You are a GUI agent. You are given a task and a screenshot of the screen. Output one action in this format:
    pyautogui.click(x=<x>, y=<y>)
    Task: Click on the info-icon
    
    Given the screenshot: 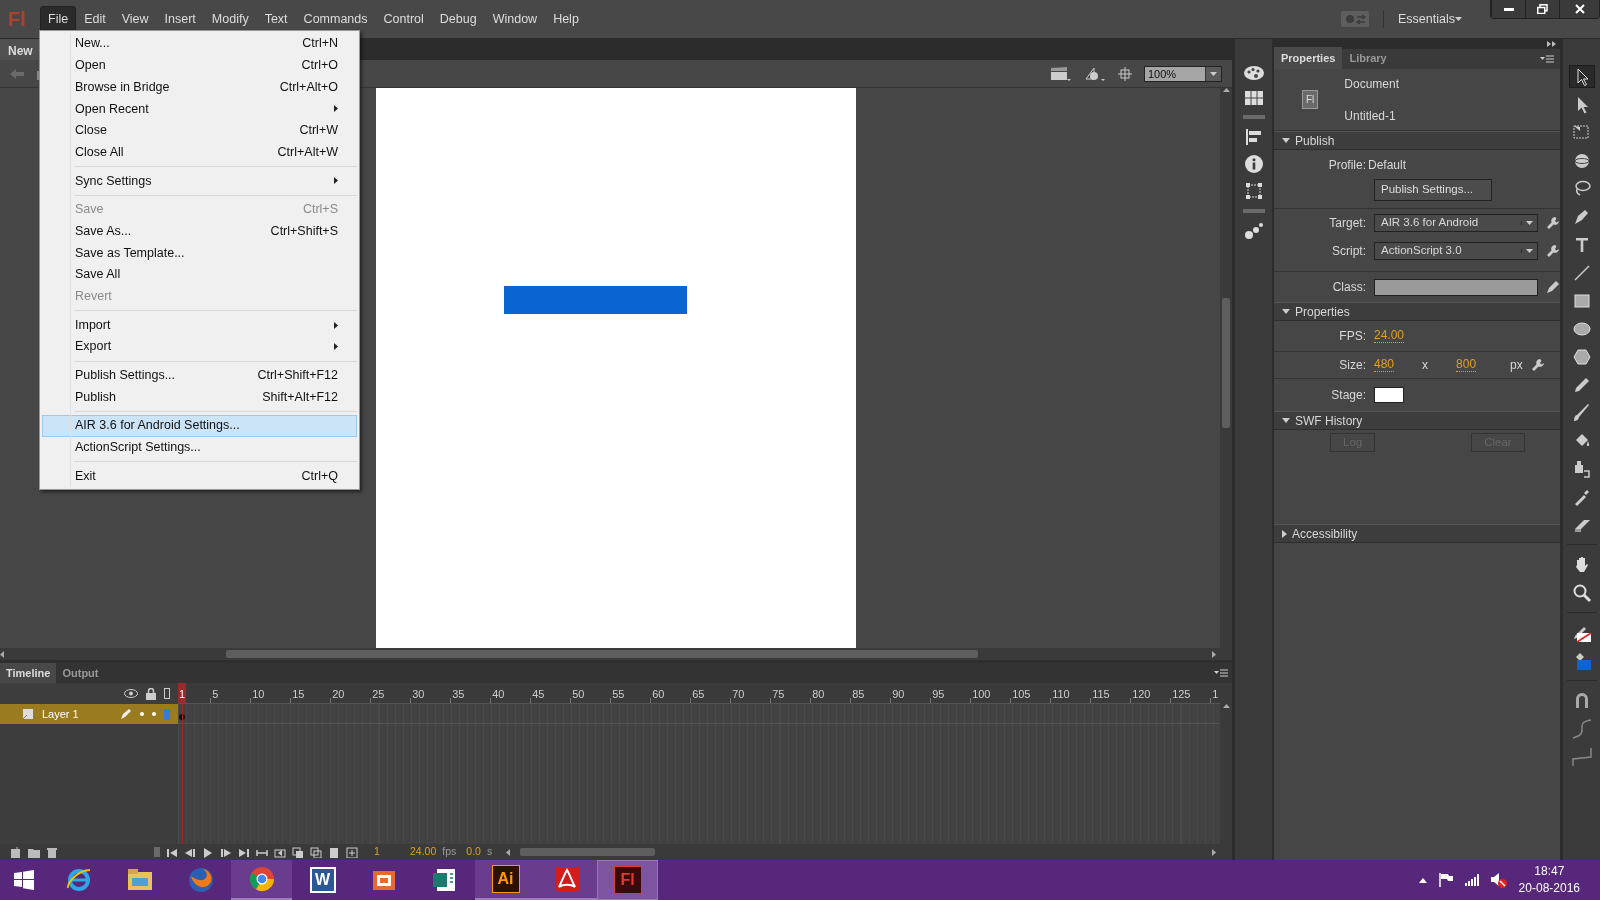 What is the action you would take?
    pyautogui.click(x=1253, y=164)
    